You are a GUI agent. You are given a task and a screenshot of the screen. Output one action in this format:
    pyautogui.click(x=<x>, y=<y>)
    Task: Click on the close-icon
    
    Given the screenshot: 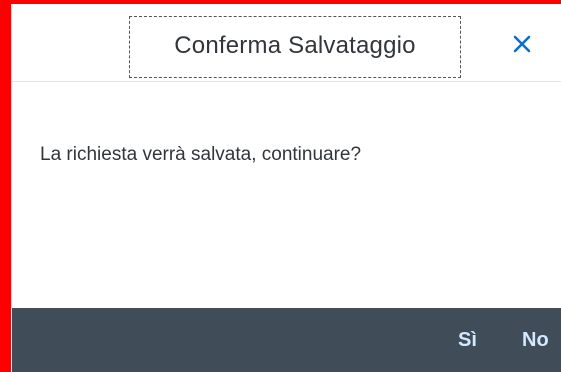 What is the action you would take?
    pyautogui.click(x=522, y=44)
    